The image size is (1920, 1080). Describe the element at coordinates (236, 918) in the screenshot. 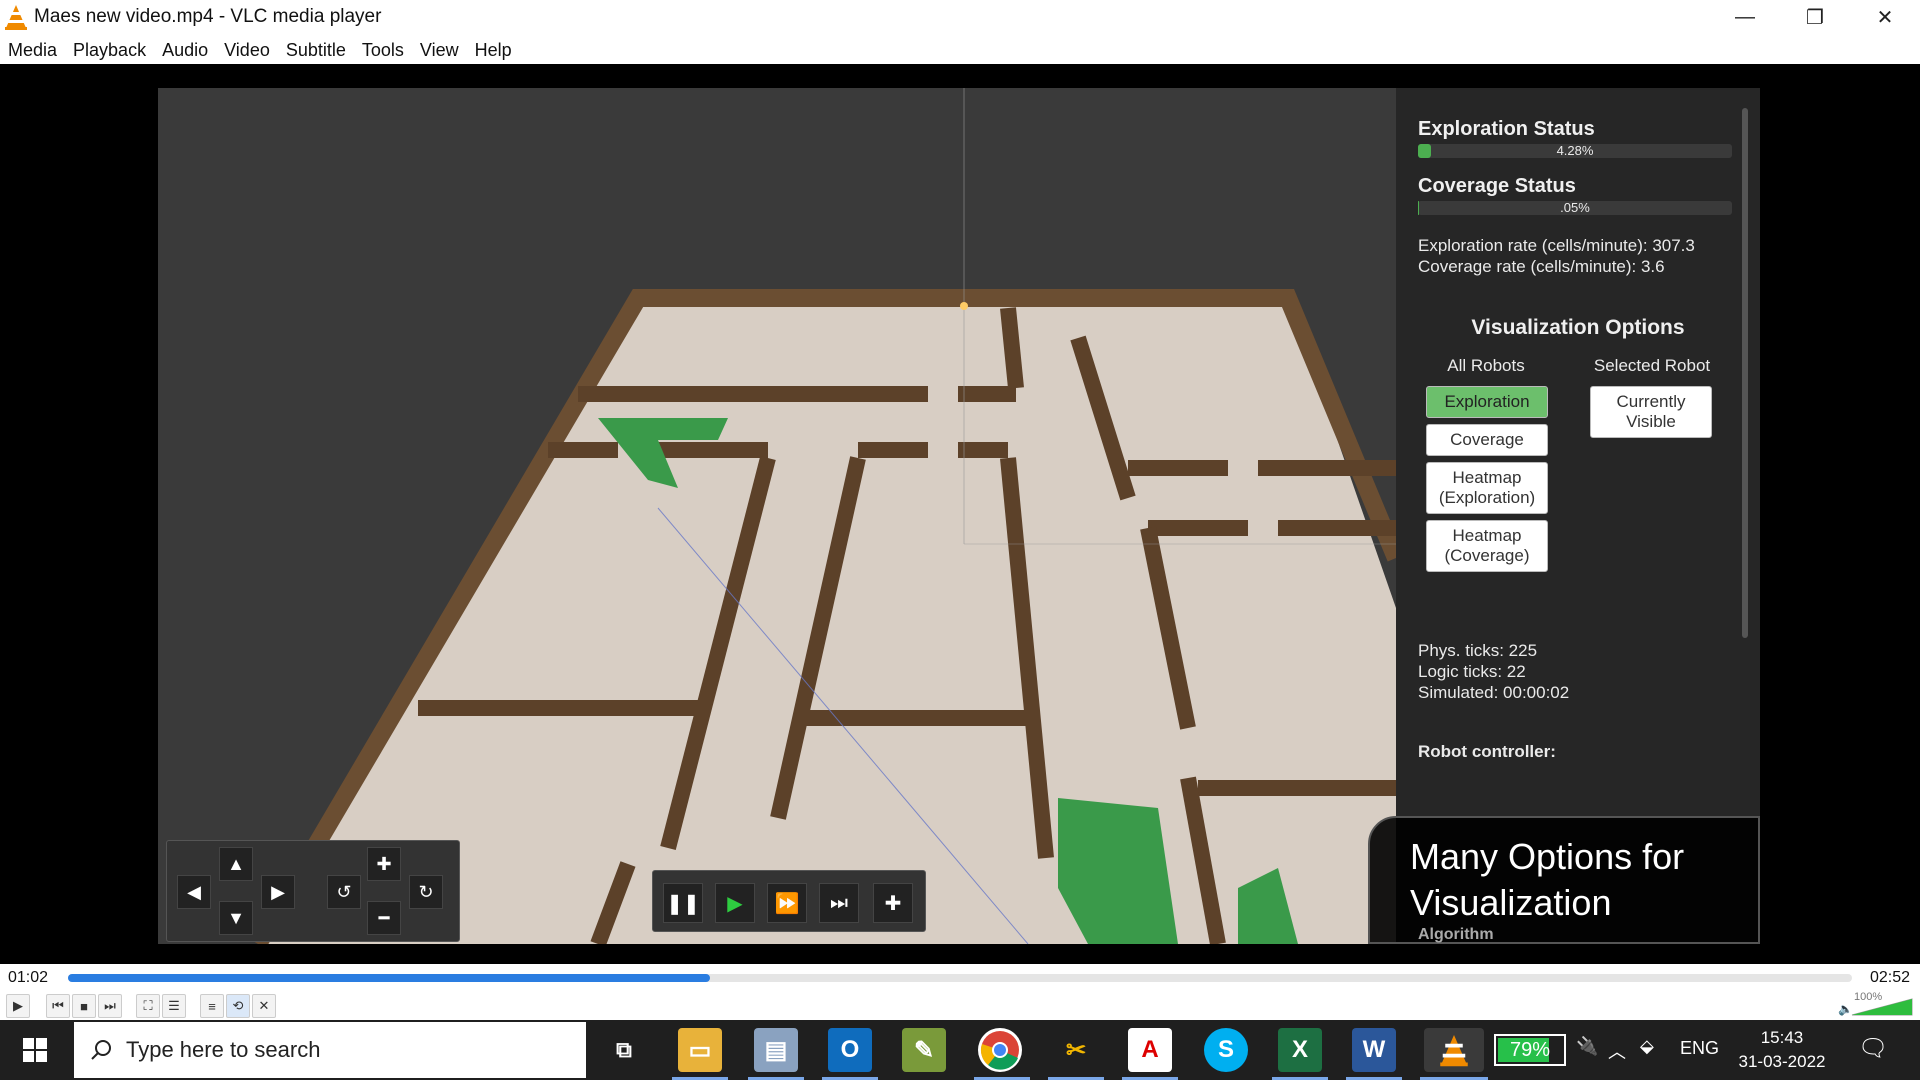

I see `pan-down-button: ▼` at that location.